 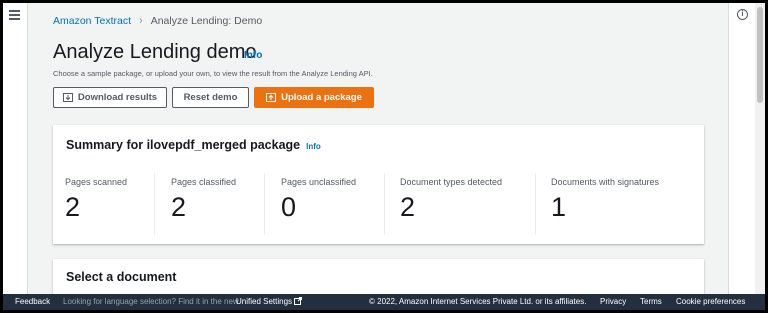 What do you see at coordinates (206, 21) in the screenshot?
I see `breadcrumb-current: Analyze Lending: Demo` at bounding box center [206, 21].